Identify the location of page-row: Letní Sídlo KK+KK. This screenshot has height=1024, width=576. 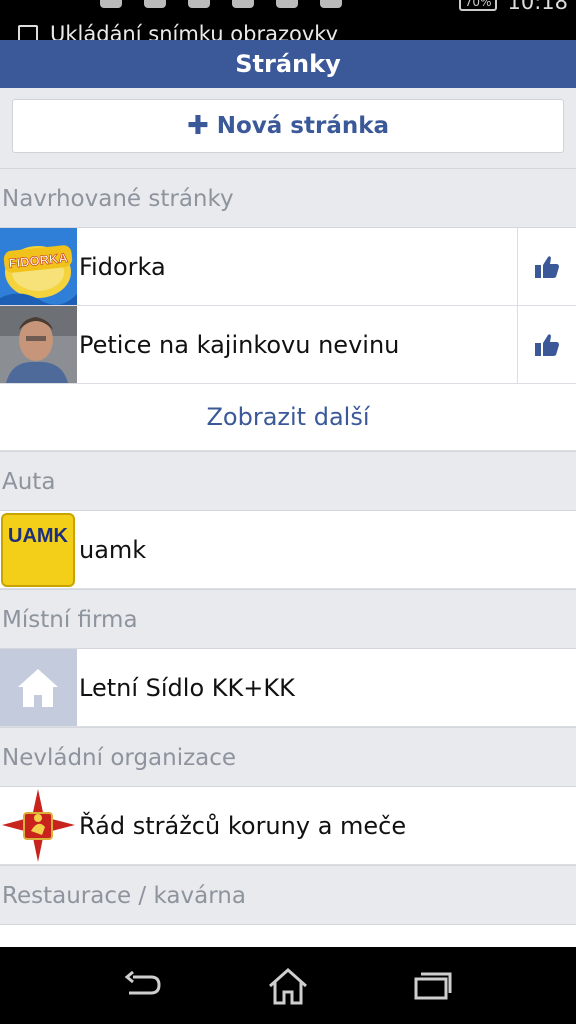
(288, 688).